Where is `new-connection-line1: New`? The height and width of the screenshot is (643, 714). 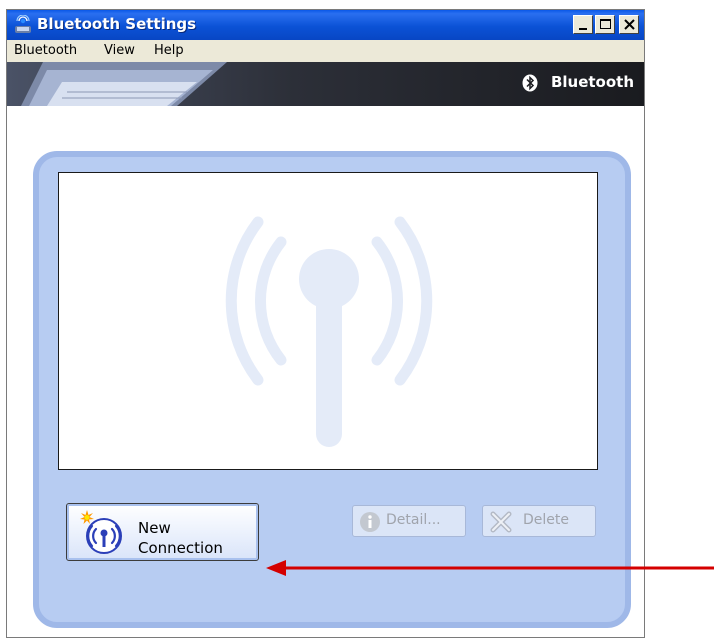
new-connection-line1: New is located at coordinates (154, 528).